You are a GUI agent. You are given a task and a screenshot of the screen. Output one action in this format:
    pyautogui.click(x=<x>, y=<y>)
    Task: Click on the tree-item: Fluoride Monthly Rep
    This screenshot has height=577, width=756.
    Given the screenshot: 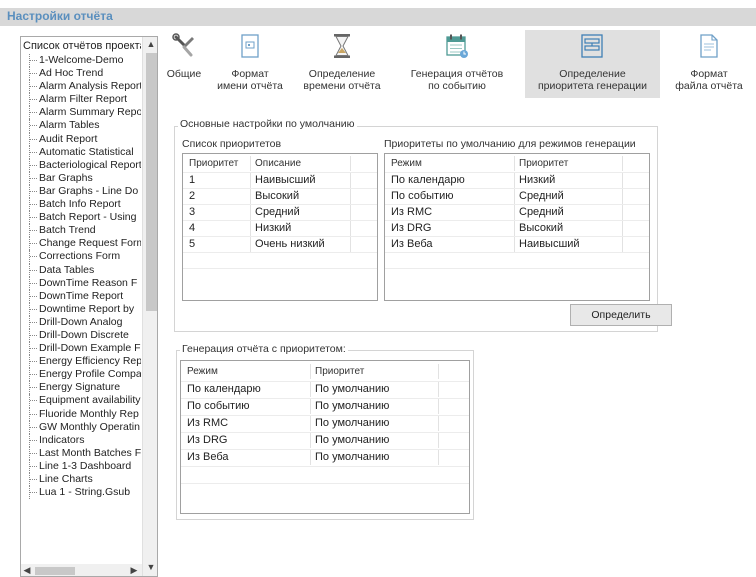 What is the action you would take?
    pyautogui.click(x=81, y=414)
    